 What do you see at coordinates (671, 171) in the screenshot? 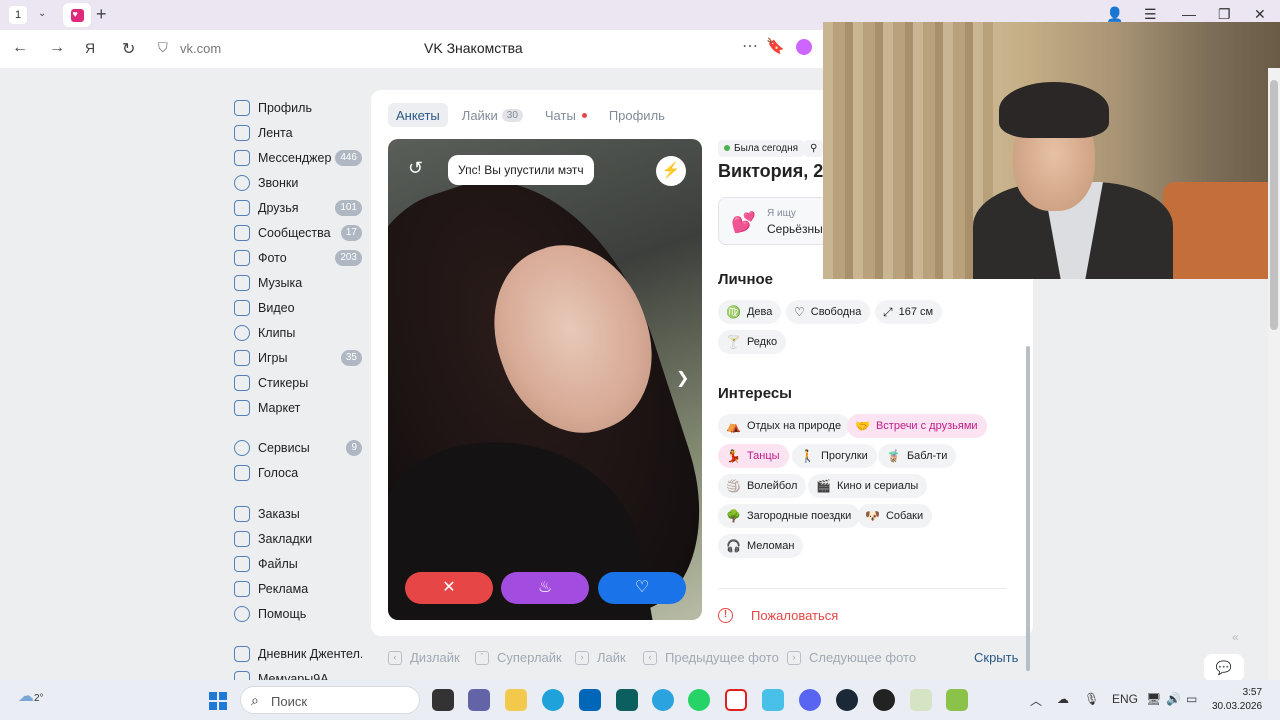
I see `boost-bolt-icon: ⚡` at bounding box center [671, 171].